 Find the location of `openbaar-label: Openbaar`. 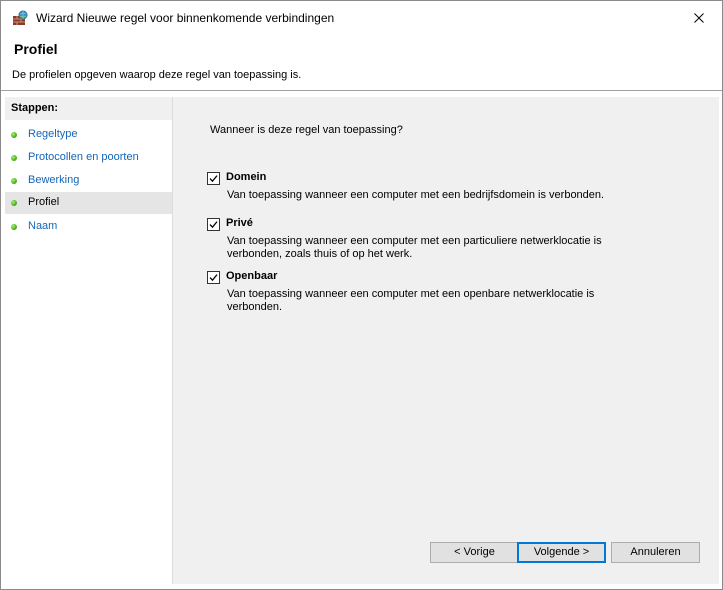

openbaar-label: Openbaar is located at coordinates (251, 276).